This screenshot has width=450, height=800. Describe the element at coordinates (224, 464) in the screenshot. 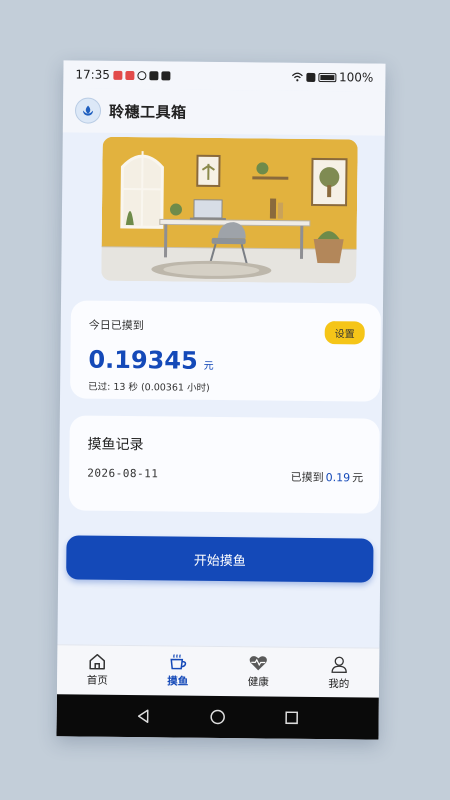

I see `record-card: 摸鱼记录 2026-08-11 已摸到 0.19 元` at that location.